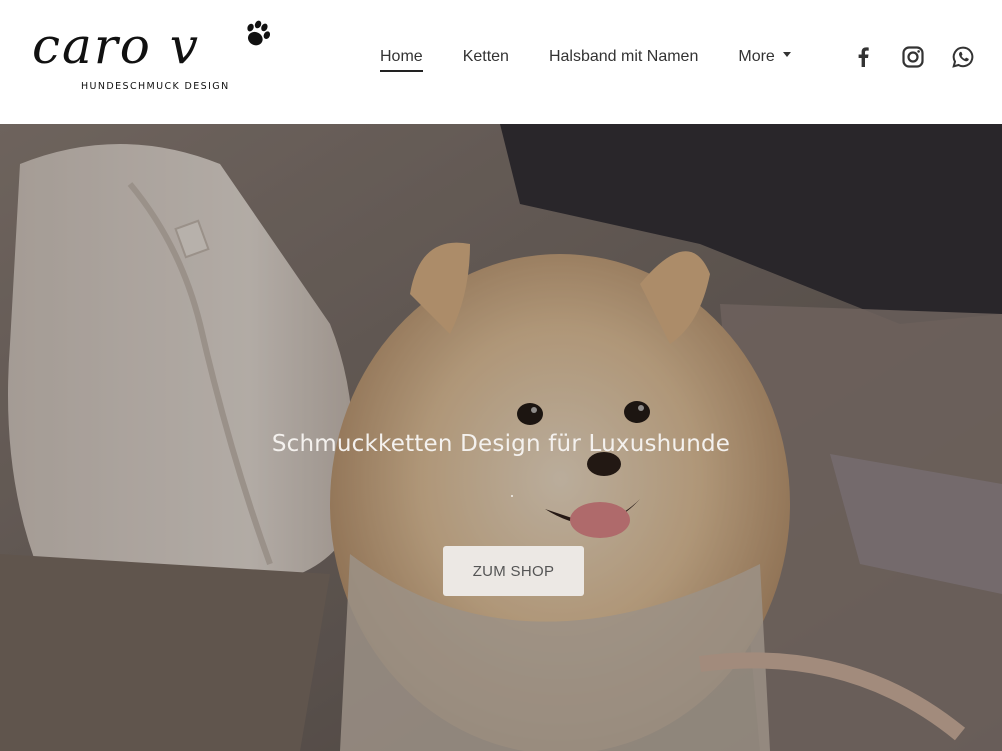 The width and height of the screenshot is (1002, 751). What do you see at coordinates (756, 56) in the screenshot?
I see `nav-item-more-label: More` at bounding box center [756, 56].